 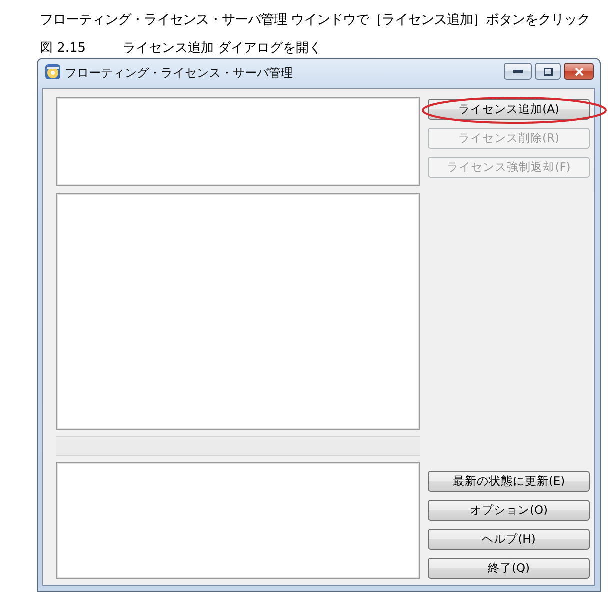 I want to click on action-button: ライセンス追加(A), so click(x=509, y=109).